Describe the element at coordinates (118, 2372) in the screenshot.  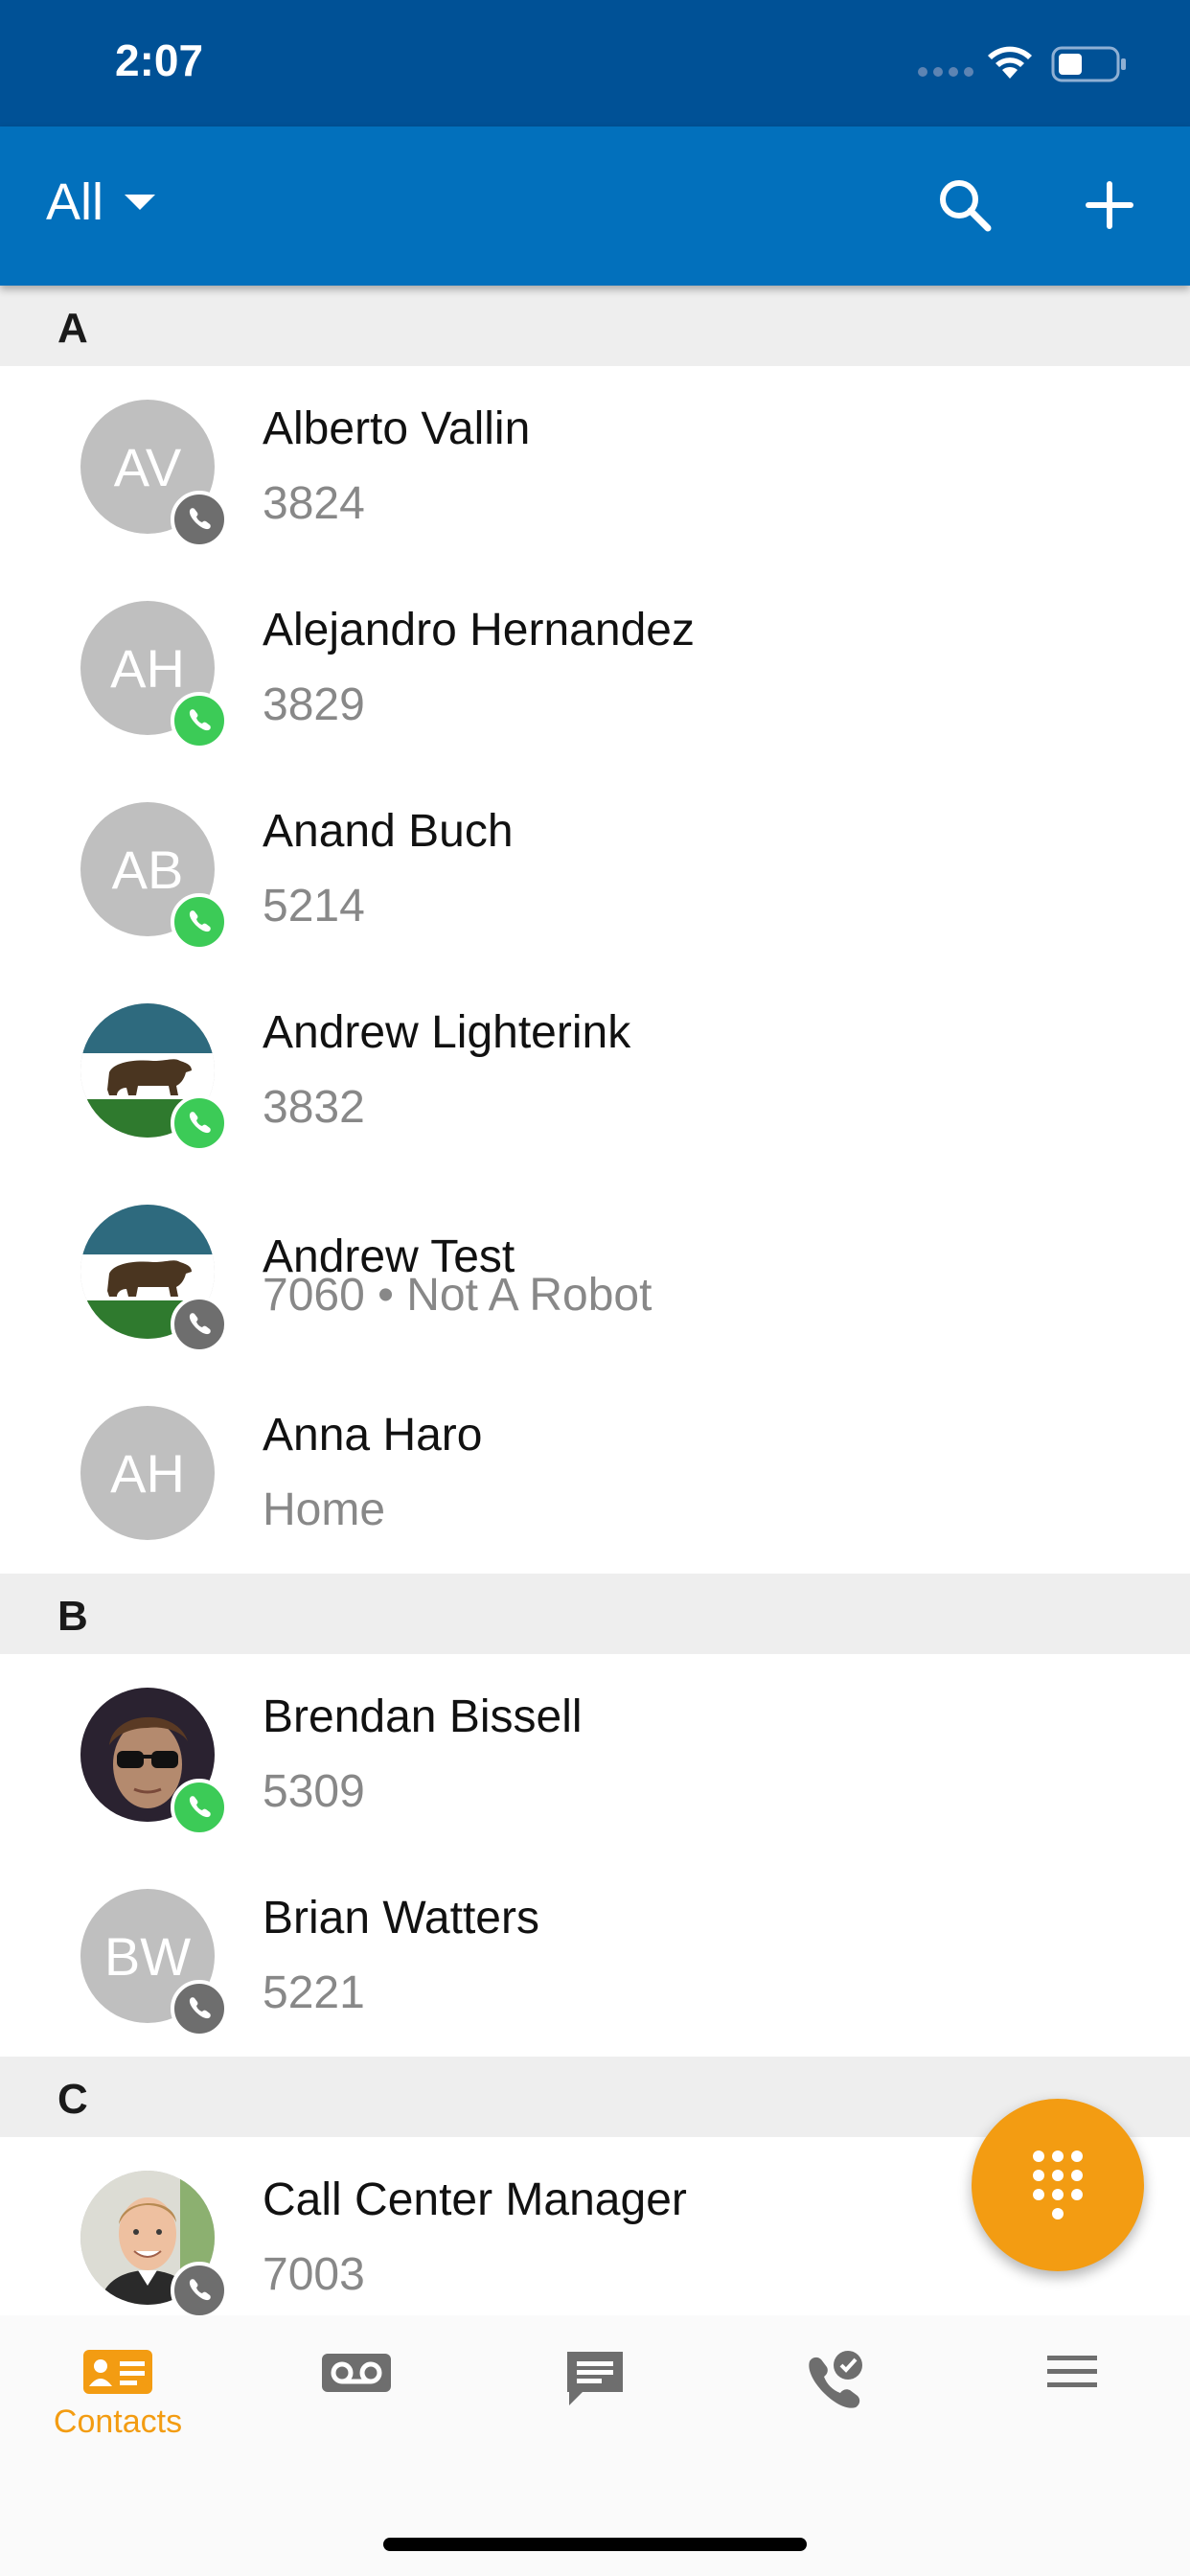
I see `contacts-card-icon` at that location.